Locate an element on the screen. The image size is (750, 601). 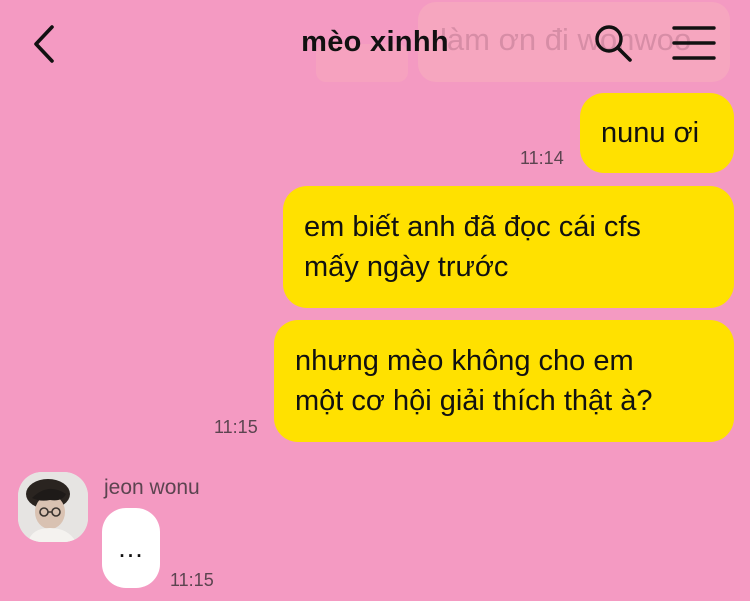
hamburger-menu-icon is located at coordinates (694, 43).